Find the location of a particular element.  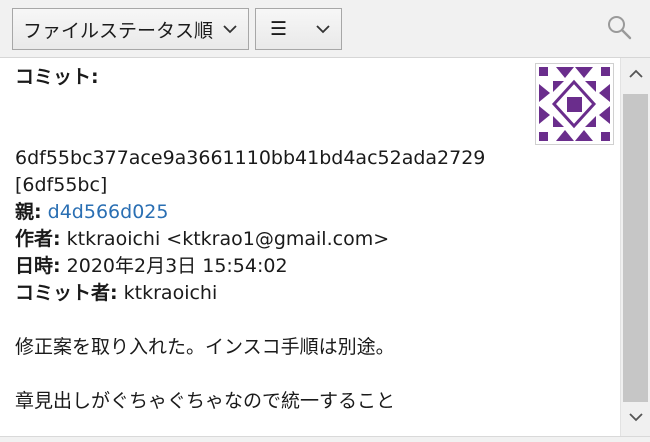

author-value: ktkraoichi <ktkrao1@gmail.com> is located at coordinates (228, 239).